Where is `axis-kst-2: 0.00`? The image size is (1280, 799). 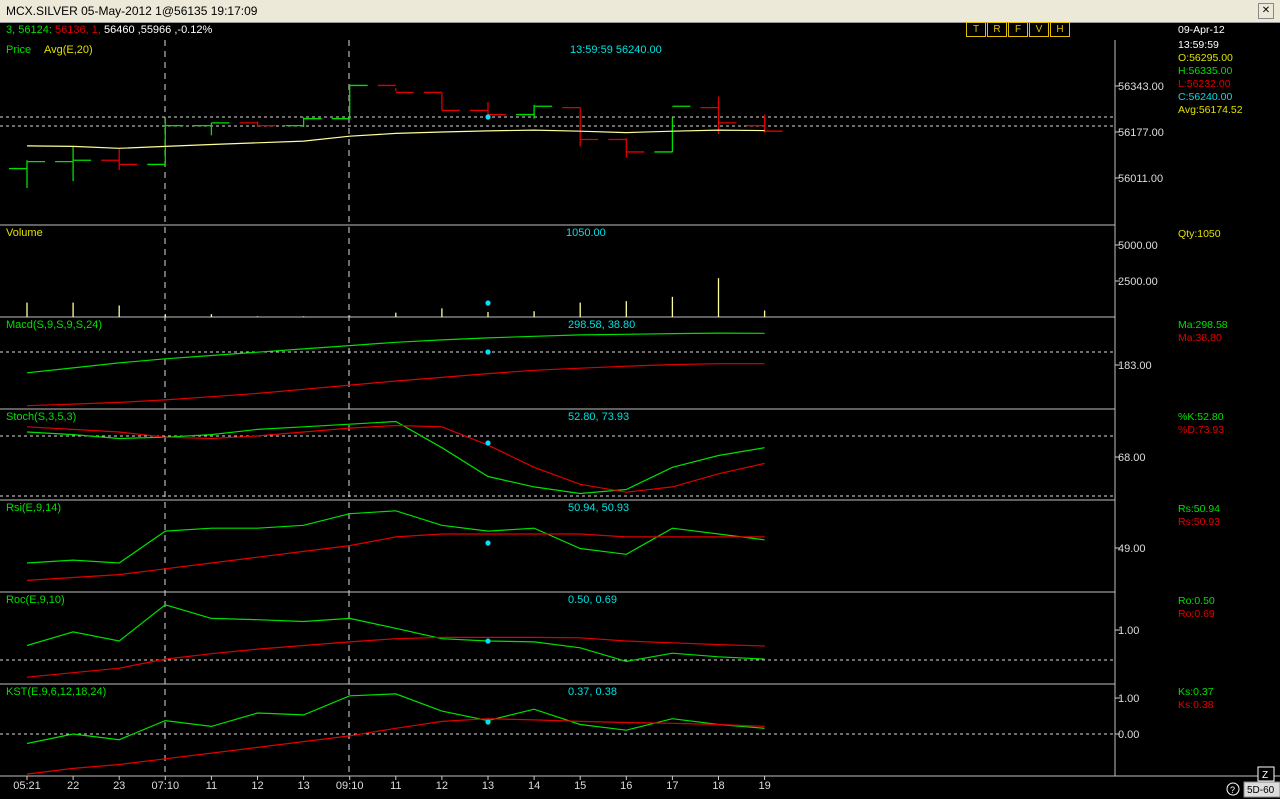 axis-kst-2: 0.00 is located at coordinates (1128, 735).